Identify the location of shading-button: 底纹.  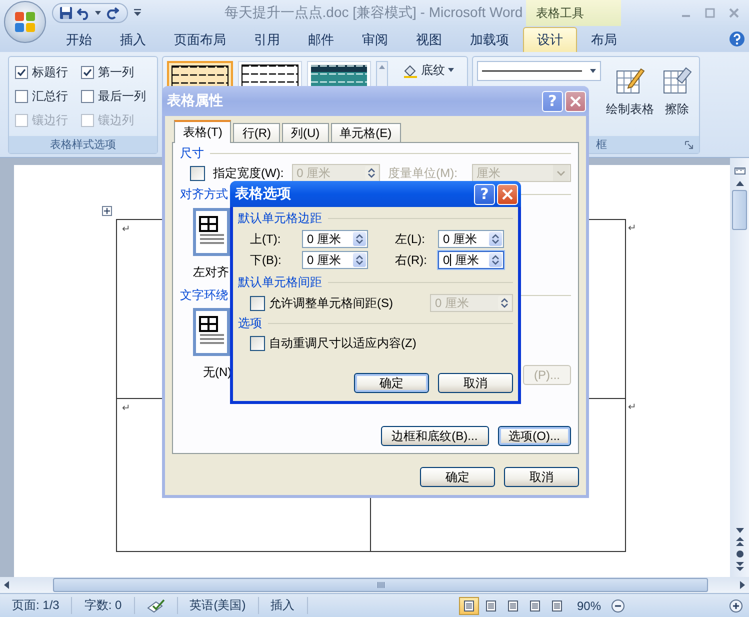
(428, 70).